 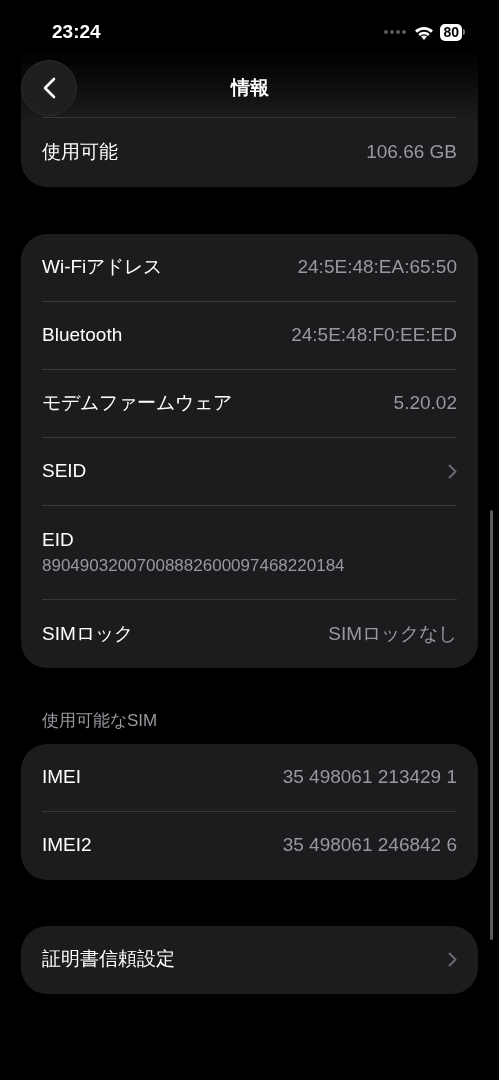 What do you see at coordinates (102, 267) in the screenshot?
I see `row-label: Wi-Fiアドレス` at bounding box center [102, 267].